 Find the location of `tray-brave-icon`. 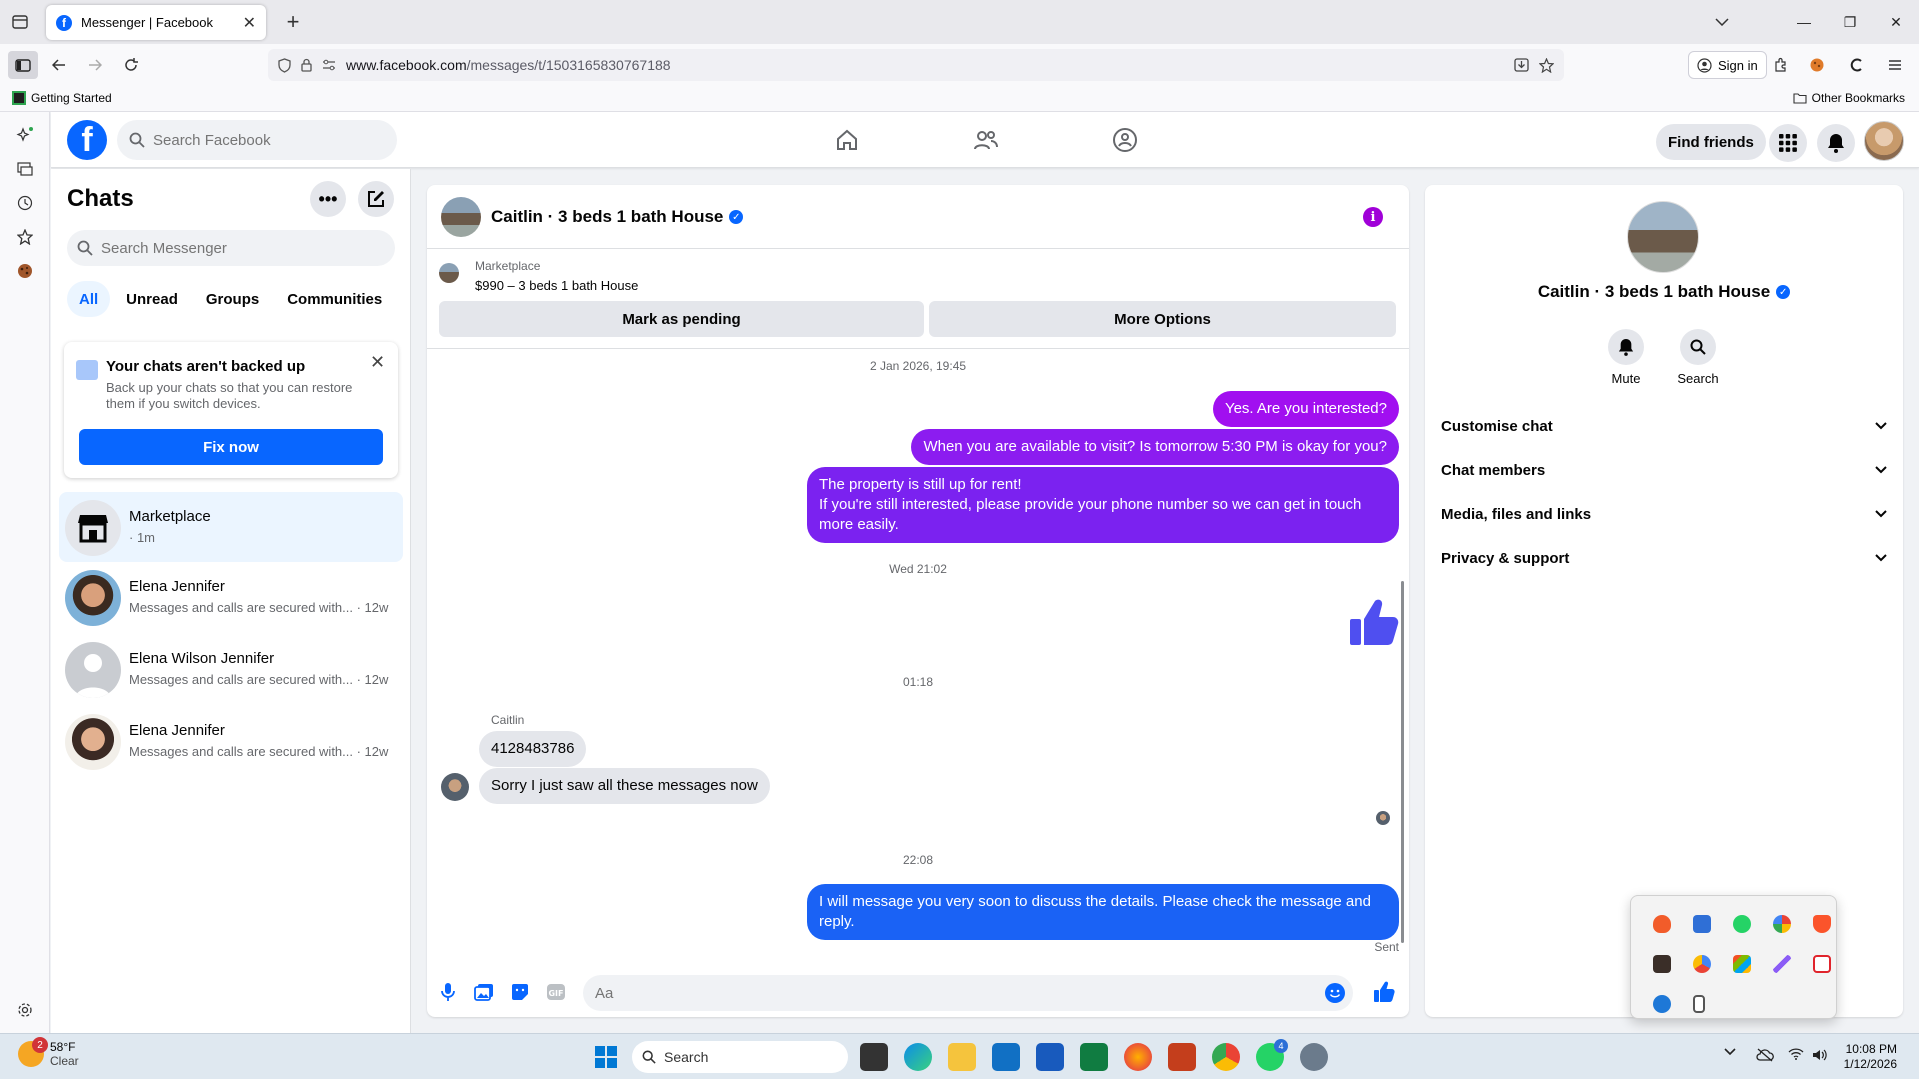

tray-brave-icon is located at coordinates (1822, 924).